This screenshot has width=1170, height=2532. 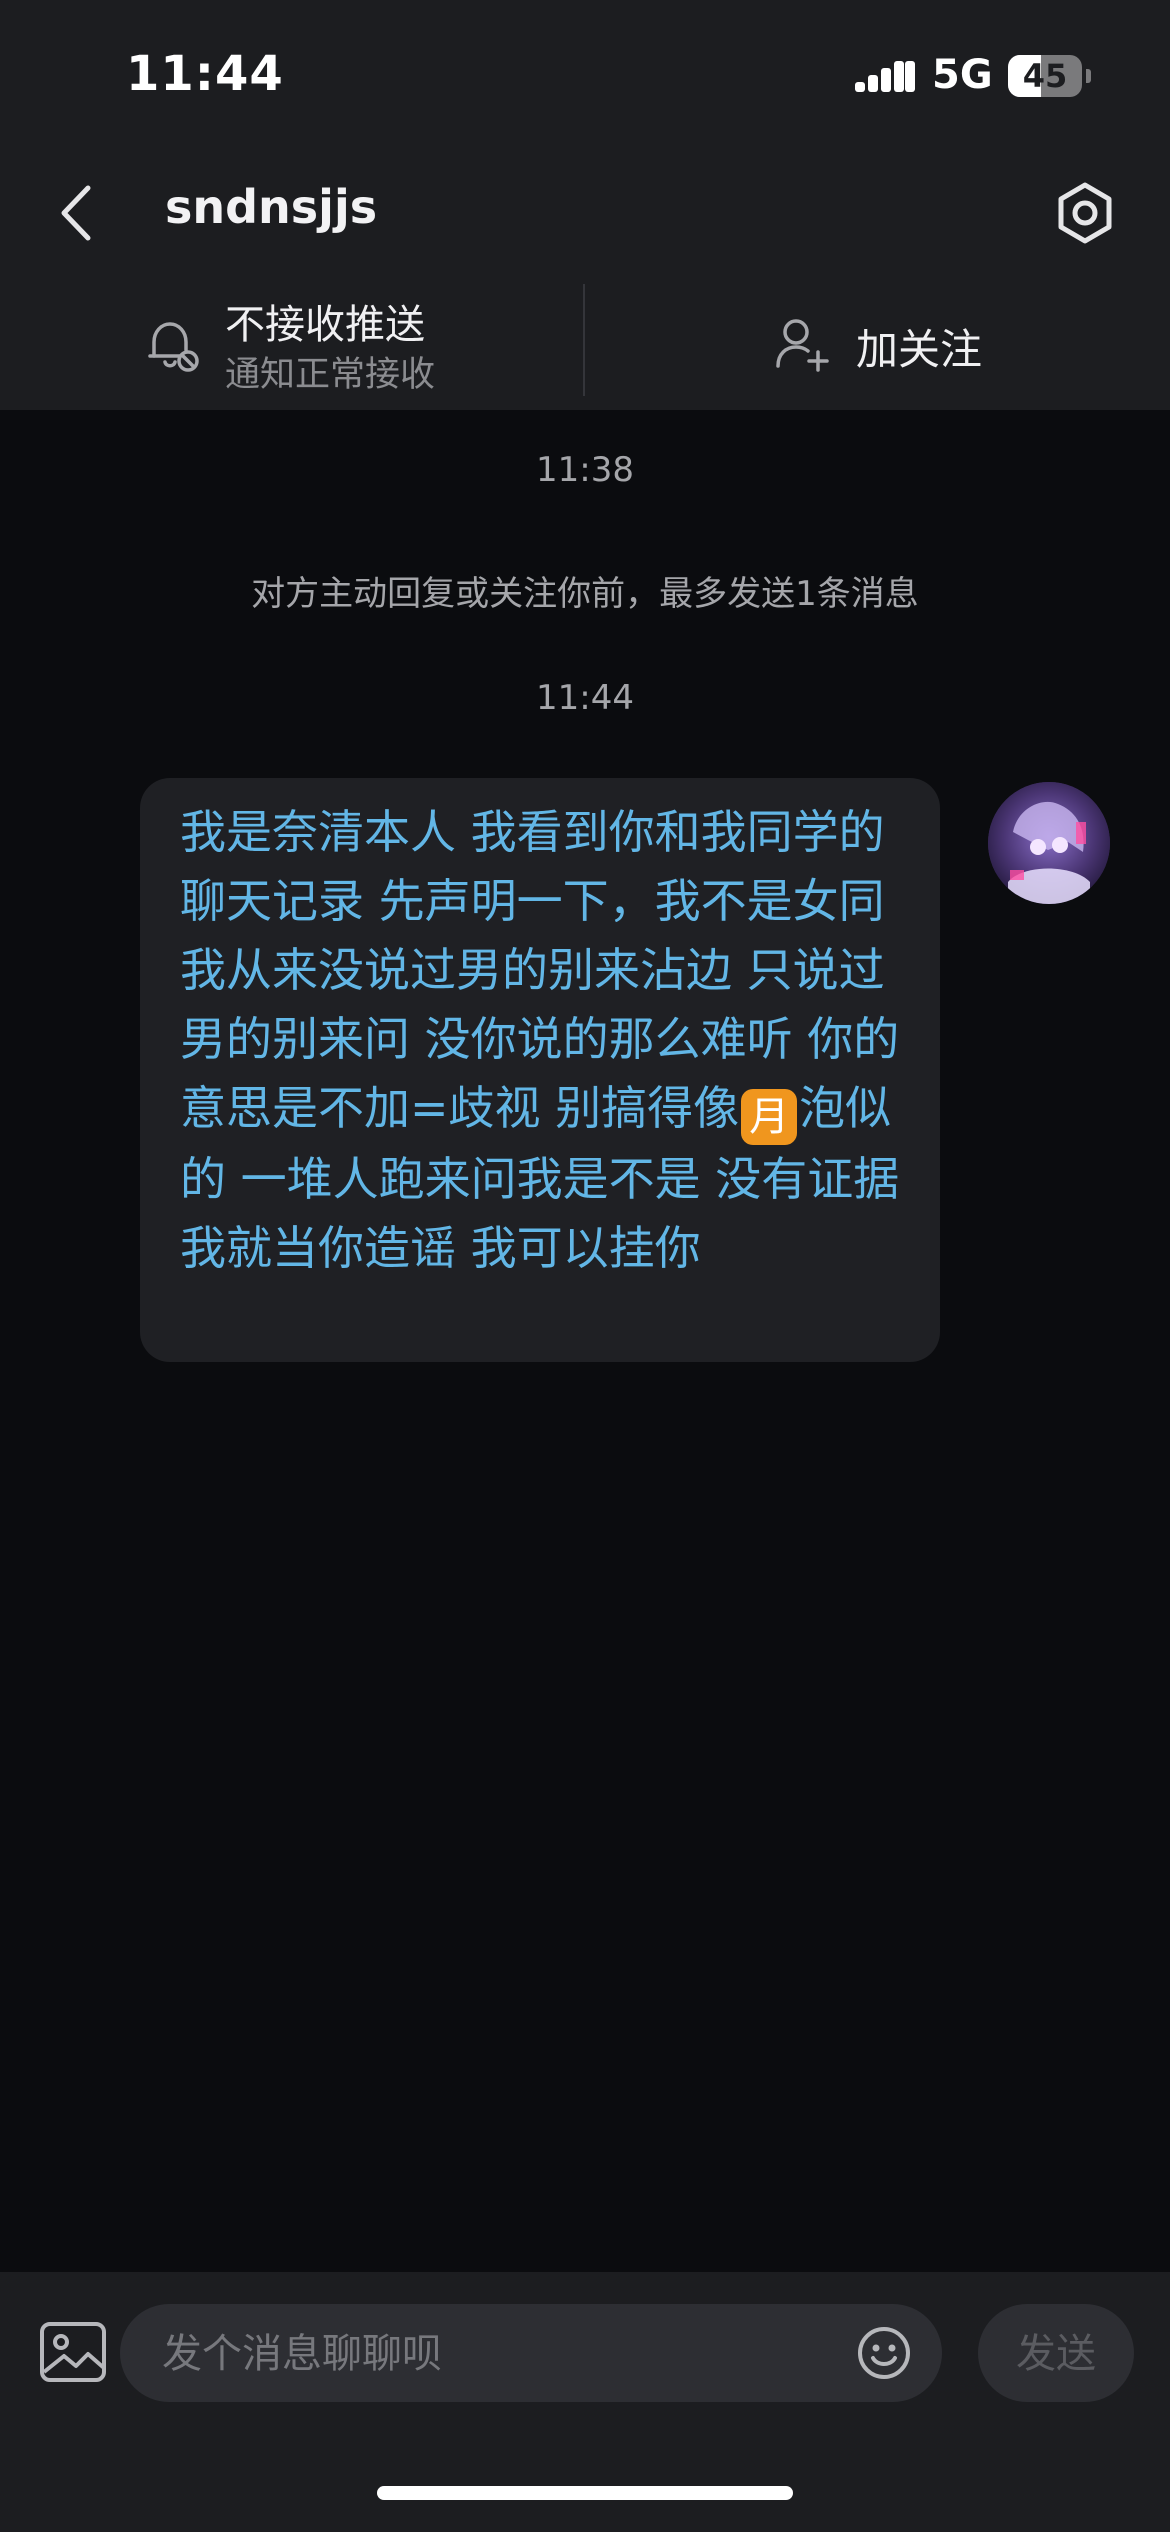 What do you see at coordinates (1088, 76) in the screenshot?
I see `battery-cap` at bounding box center [1088, 76].